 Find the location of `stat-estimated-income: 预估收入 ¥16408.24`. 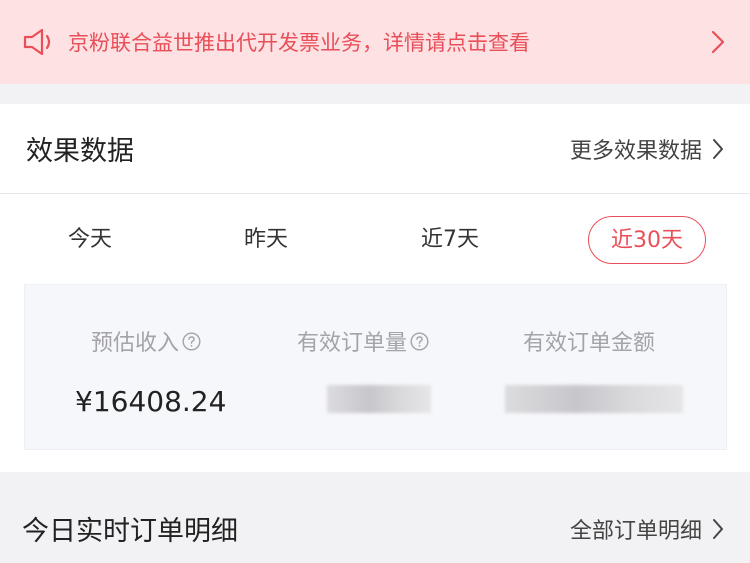

stat-estimated-income: 预估收入 ¥16408.24 is located at coordinates (142, 368).